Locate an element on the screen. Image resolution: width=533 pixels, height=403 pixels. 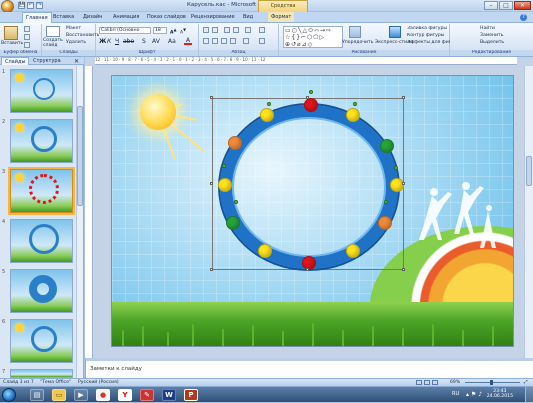
shape-fill-button: Заливка фигуры is located at coordinates (428, 28).